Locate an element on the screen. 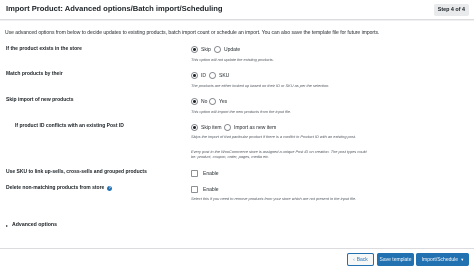 The width and height of the screenshot is (474, 269). exists-update-label: Update is located at coordinates (232, 49).